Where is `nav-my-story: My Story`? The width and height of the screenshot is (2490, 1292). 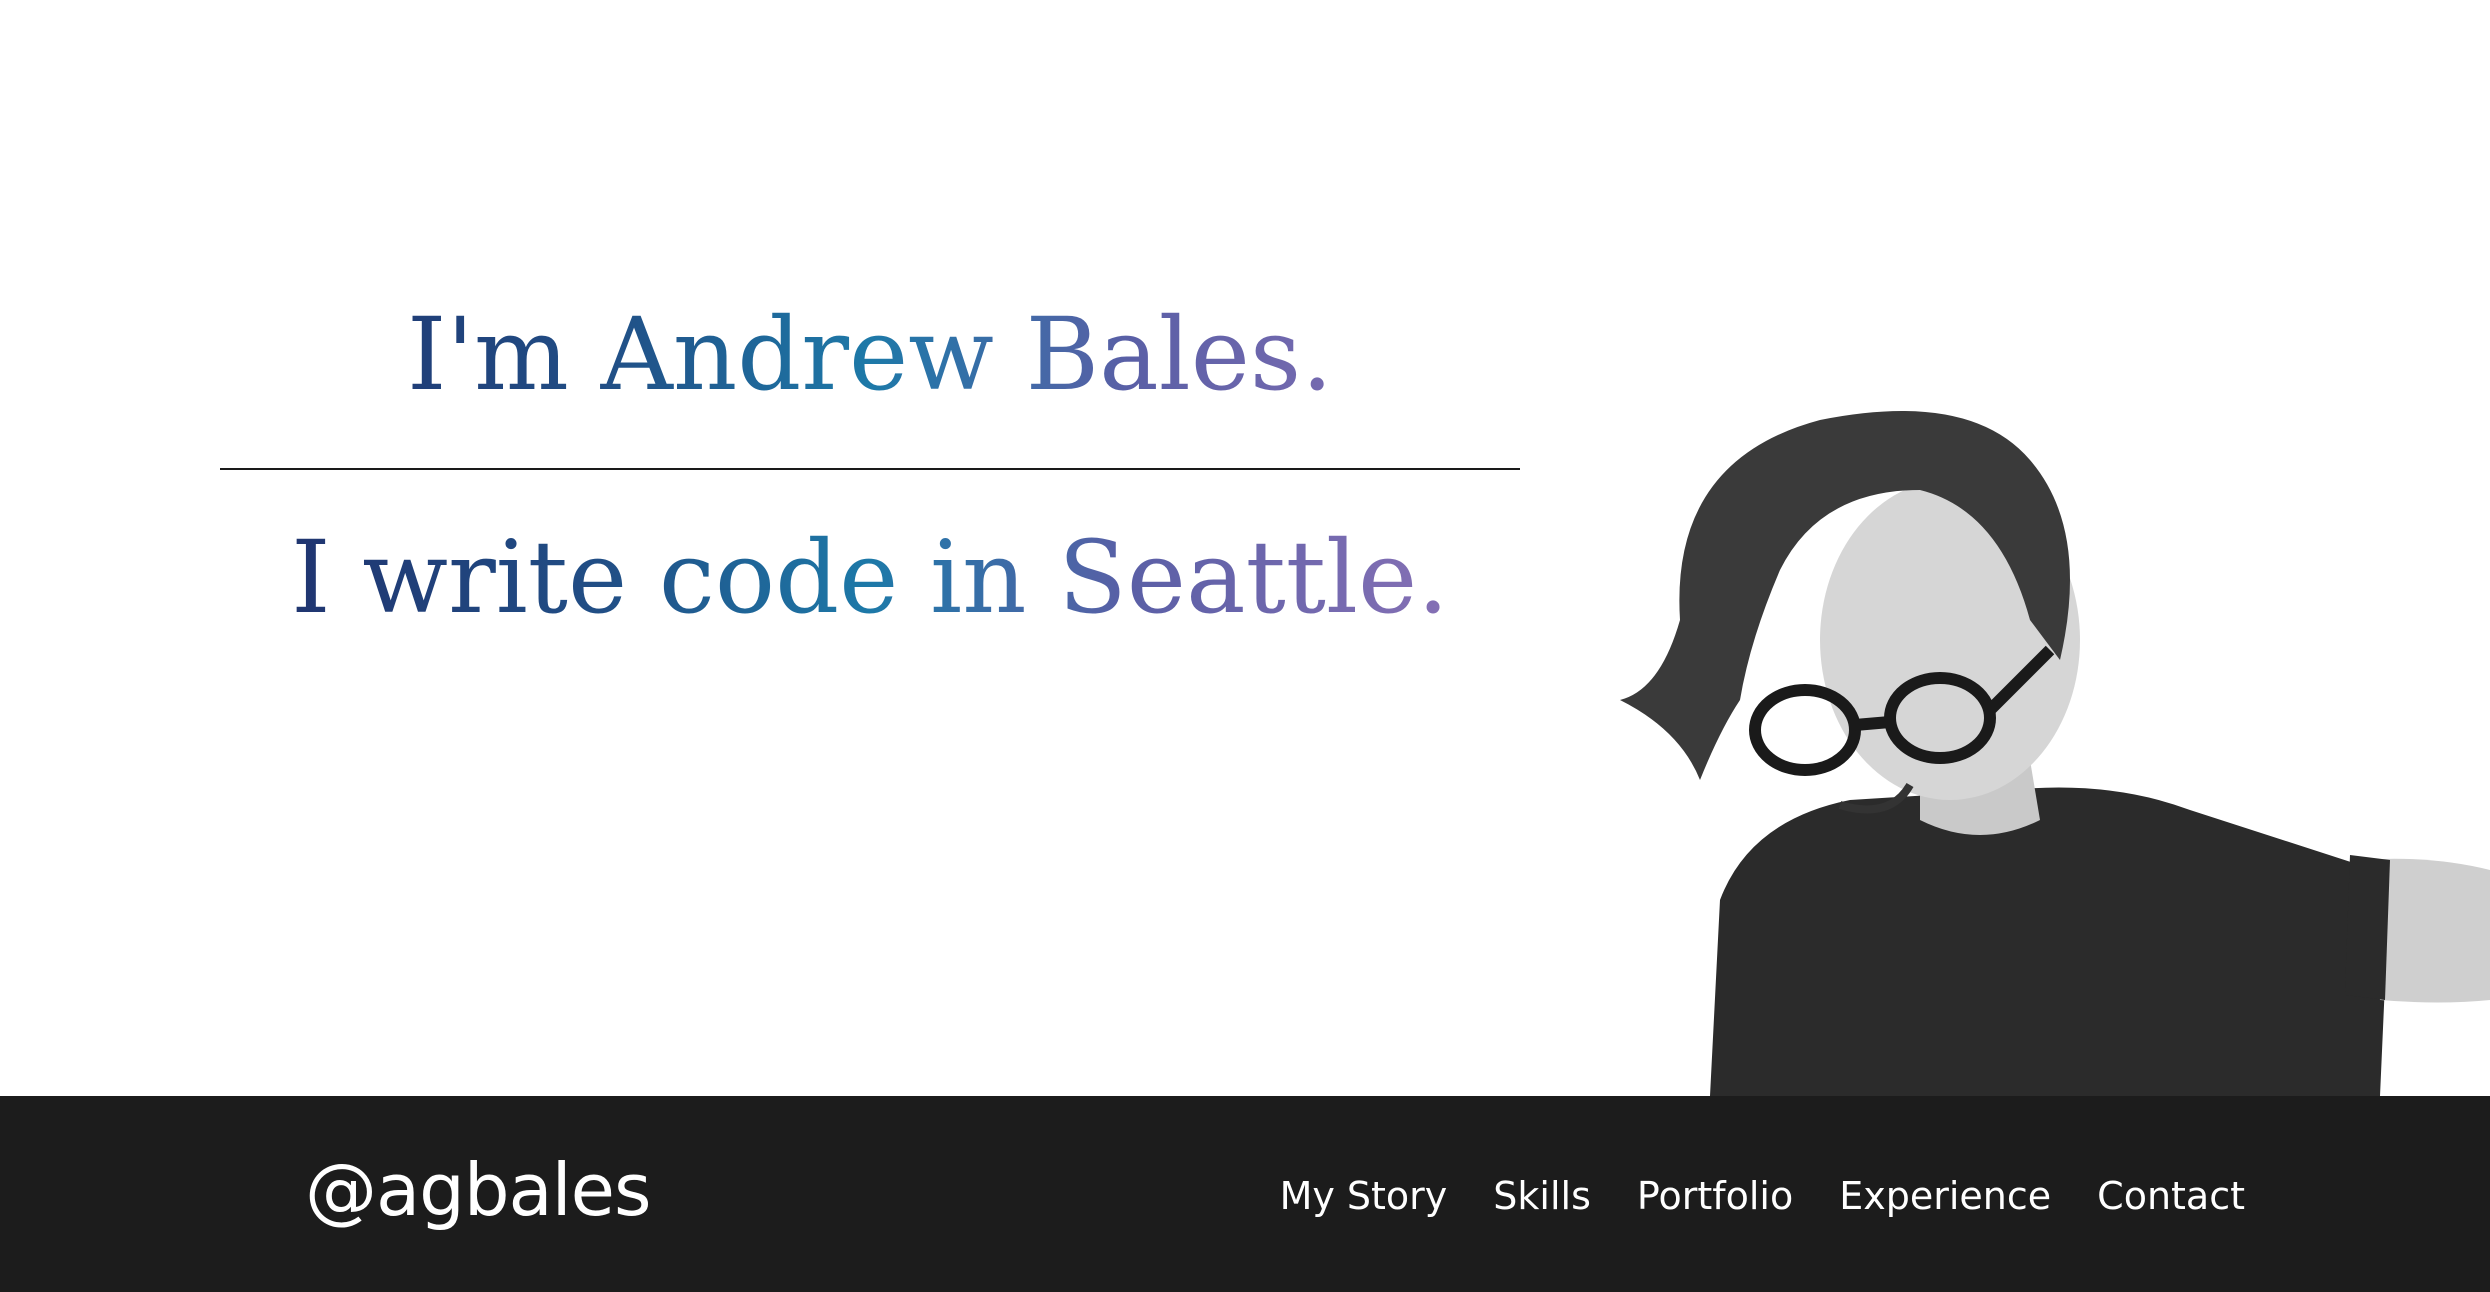 nav-my-story: My Story is located at coordinates (1364, 1196).